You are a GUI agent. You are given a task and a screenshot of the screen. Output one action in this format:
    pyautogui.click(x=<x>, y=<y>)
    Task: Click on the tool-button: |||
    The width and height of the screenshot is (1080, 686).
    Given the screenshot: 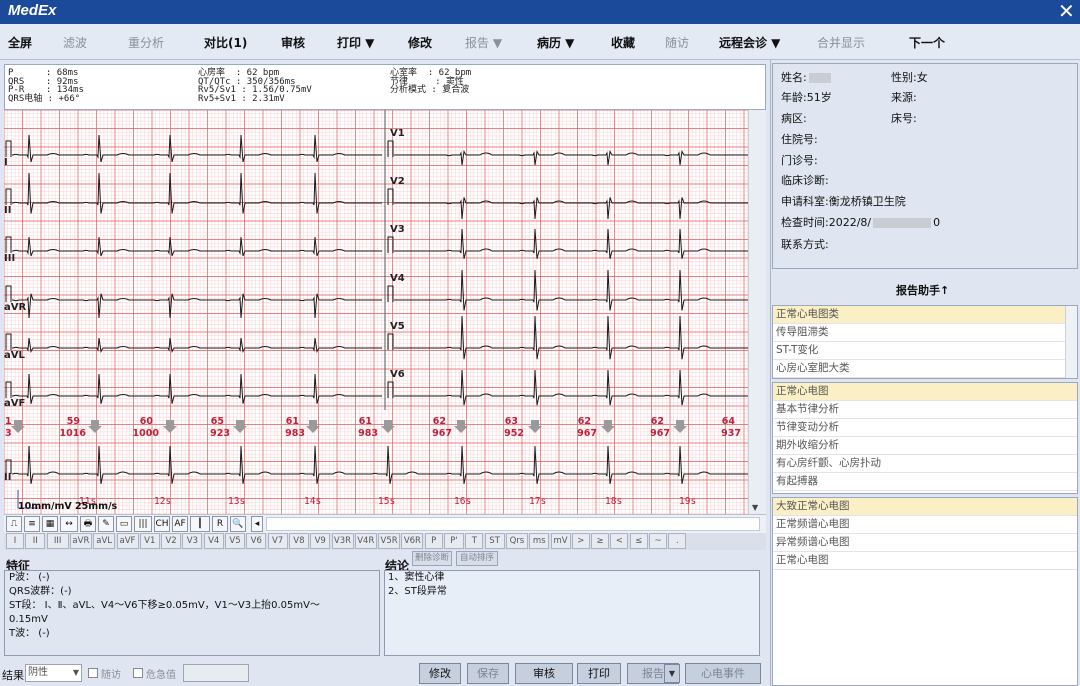 What is the action you would take?
    pyautogui.click(x=143, y=524)
    